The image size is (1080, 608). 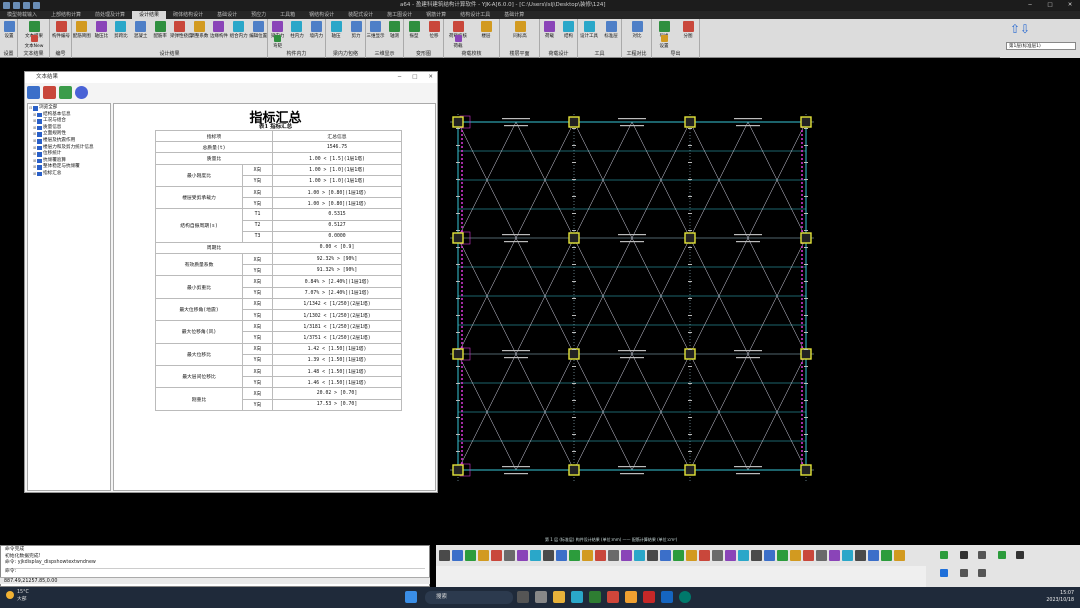 What do you see at coordinates (611, 30) in the screenshot?
I see `ribbon-button: 标准层` at bounding box center [611, 30].